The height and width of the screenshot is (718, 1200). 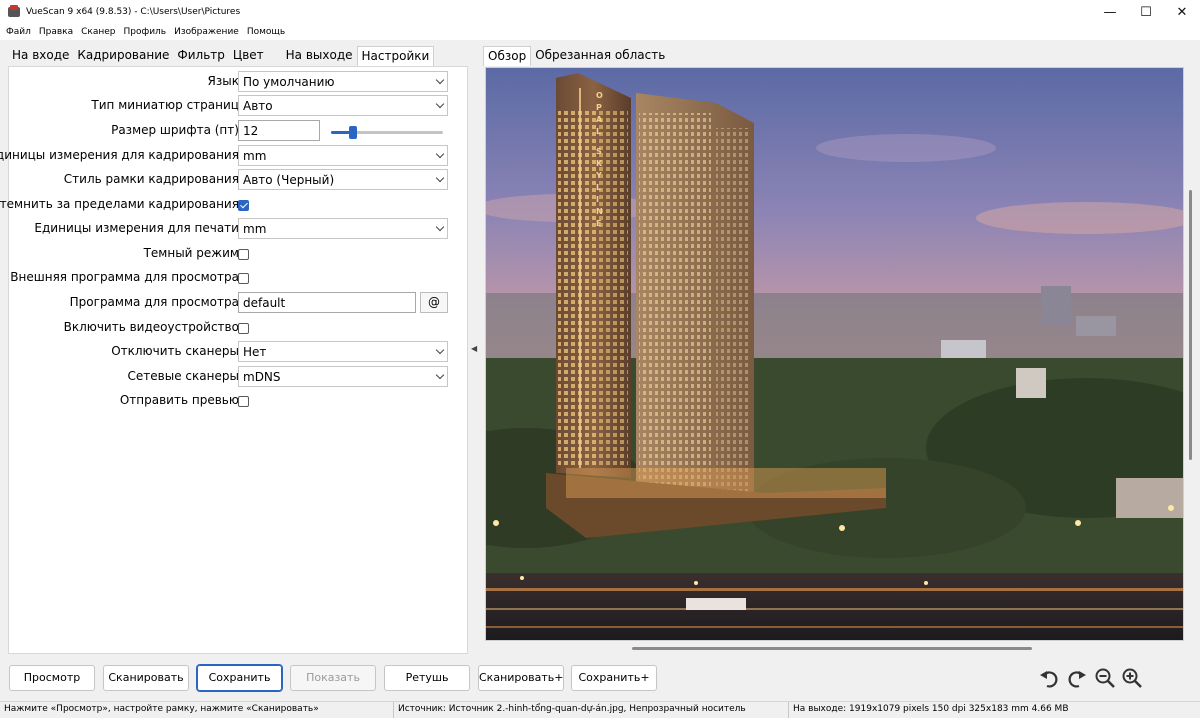 I want to click on crop-frame-select: Авто (Черный), so click(x=343, y=179).